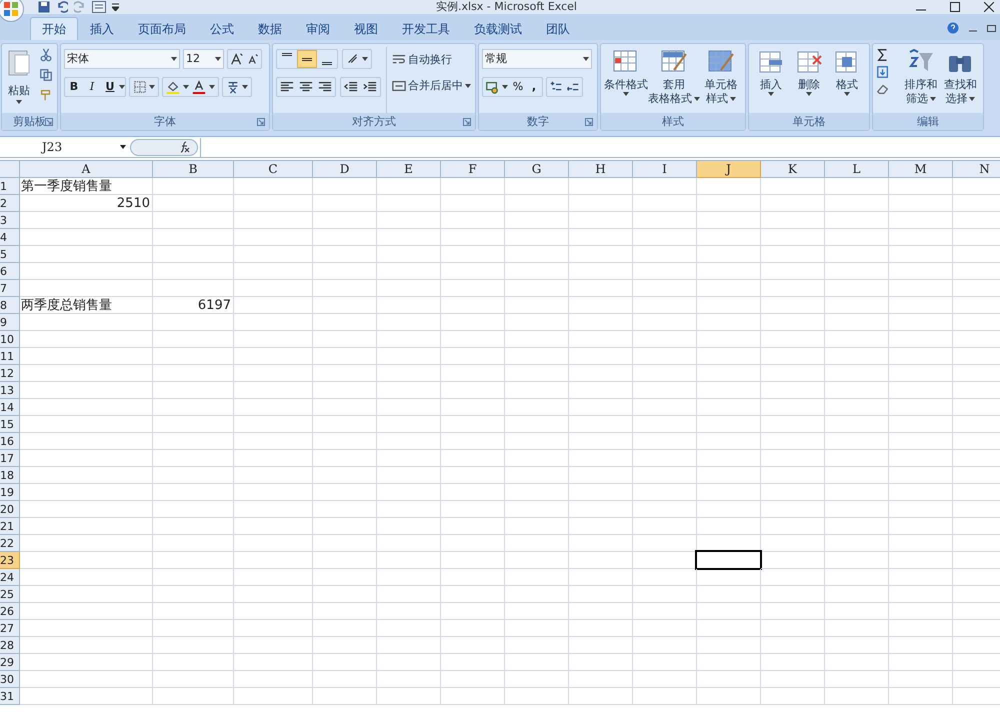 This screenshot has width=1000, height=712. I want to click on row-header: 27, so click(10, 628).